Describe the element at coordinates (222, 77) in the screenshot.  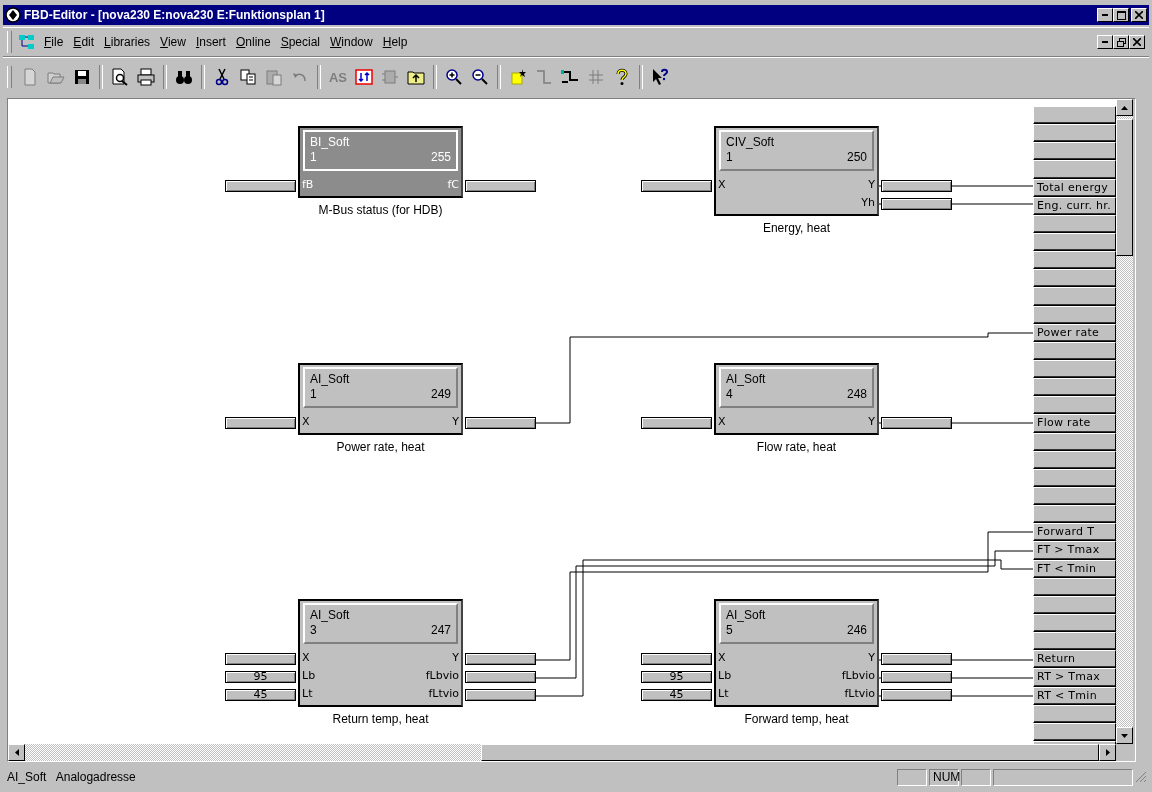
I see `scissors-icon` at that location.